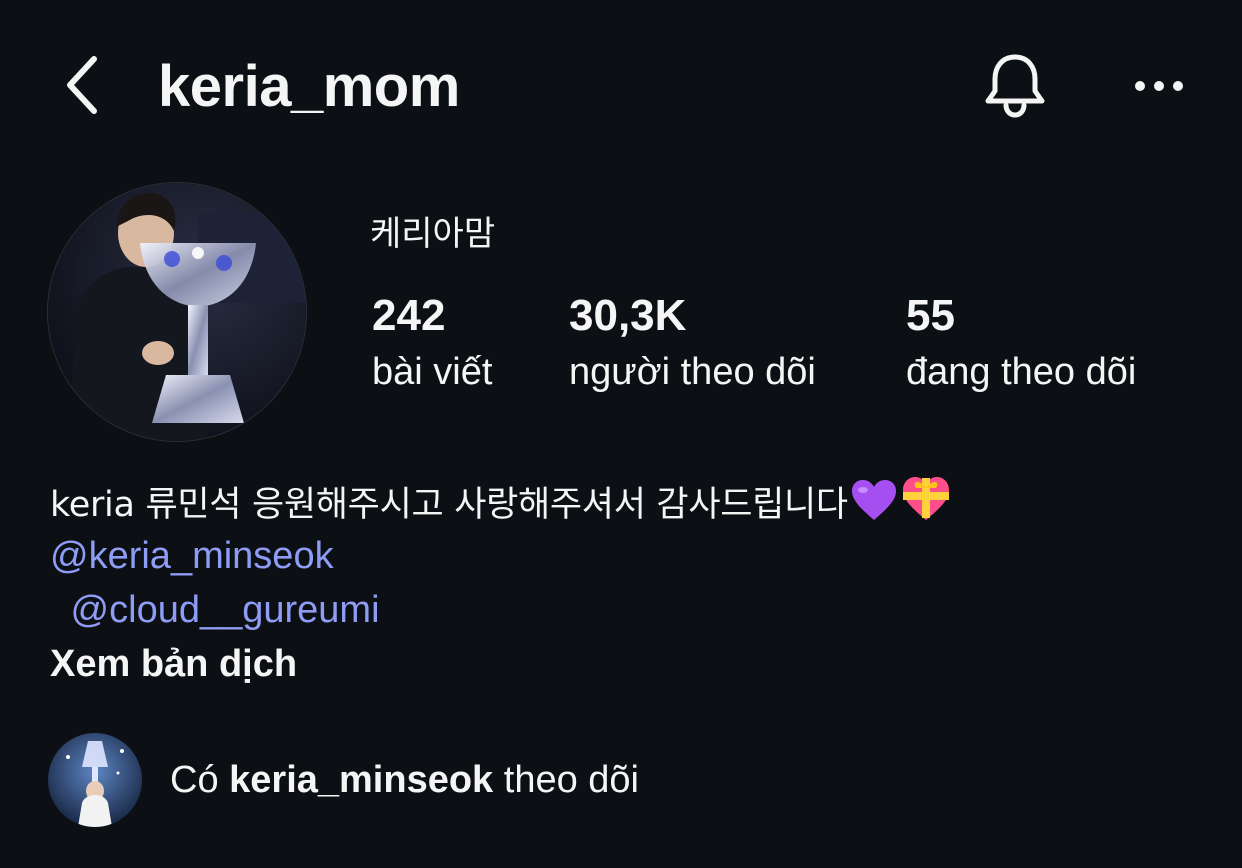 The image size is (1242, 868). I want to click on profile-avatar, so click(177, 312).